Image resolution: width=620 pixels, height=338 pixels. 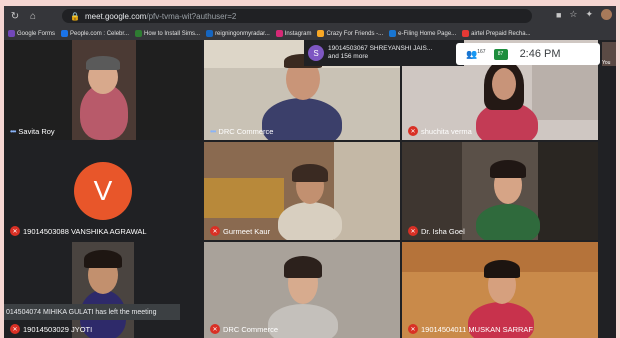 What do you see at coordinates (316, 53) in the screenshot?
I see `participant-badge: S` at bounding box center [316, 53].